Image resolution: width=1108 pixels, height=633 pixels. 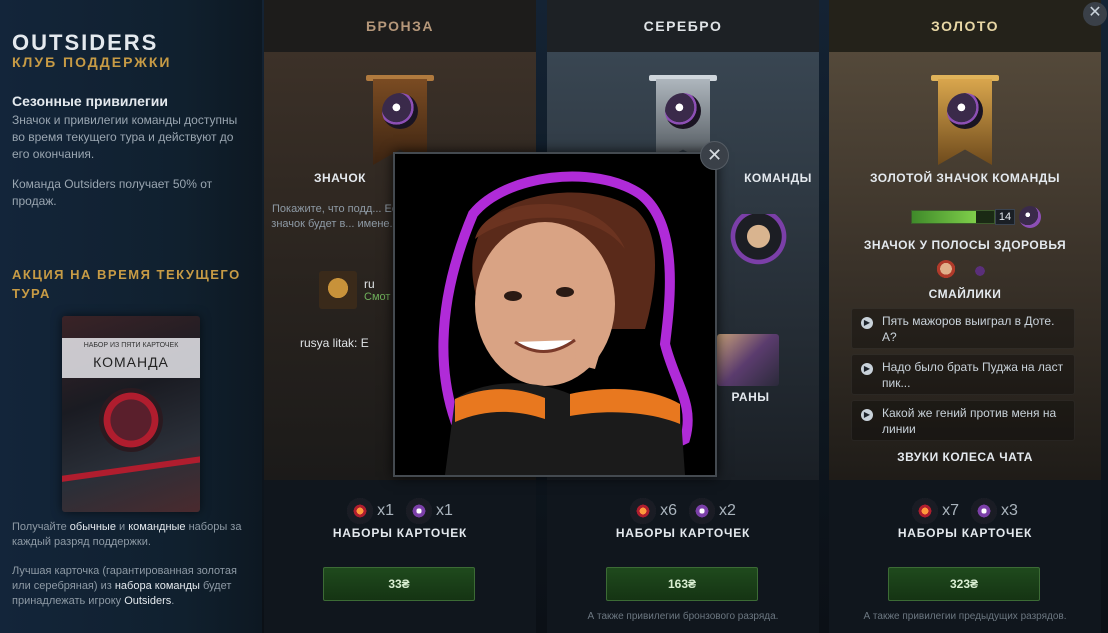 What do you see at coordinates (1095, 14) in the screenshot?
I see `close-icon: ✕` at bounding box center [1095, 14].